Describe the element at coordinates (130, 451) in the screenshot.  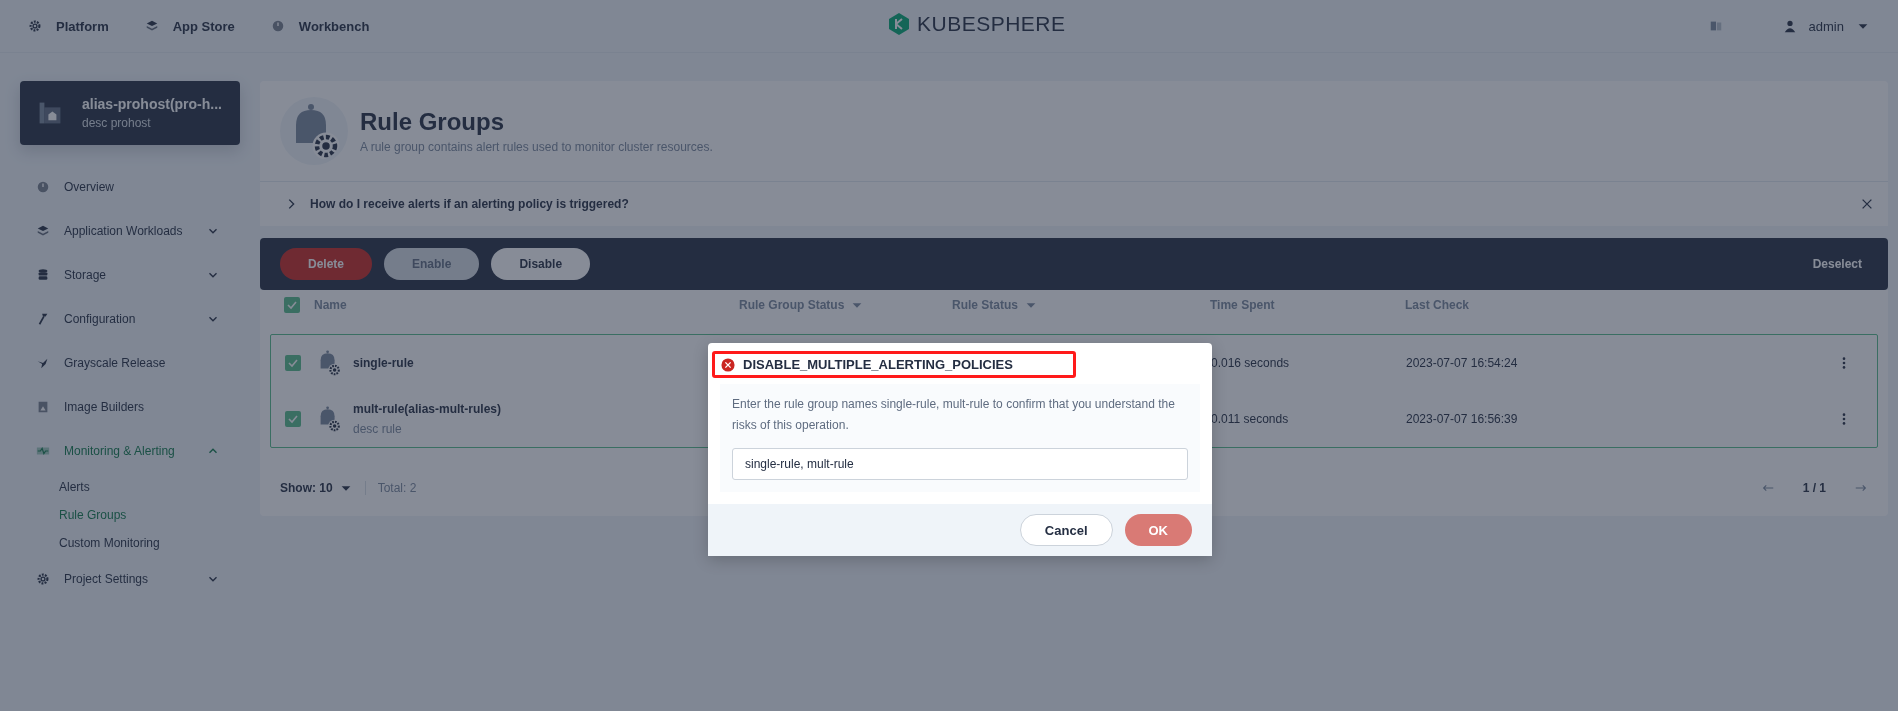
I see `nav-item: Monitoring & Alerting` at that location.